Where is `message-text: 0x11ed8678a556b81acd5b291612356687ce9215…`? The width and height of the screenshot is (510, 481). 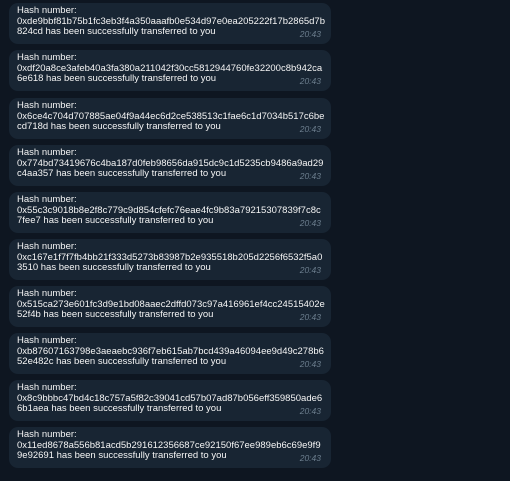 message-text: 0x11ed8678a556b81acd5b291612356687ce9215… is located at coordinates (169, 450).